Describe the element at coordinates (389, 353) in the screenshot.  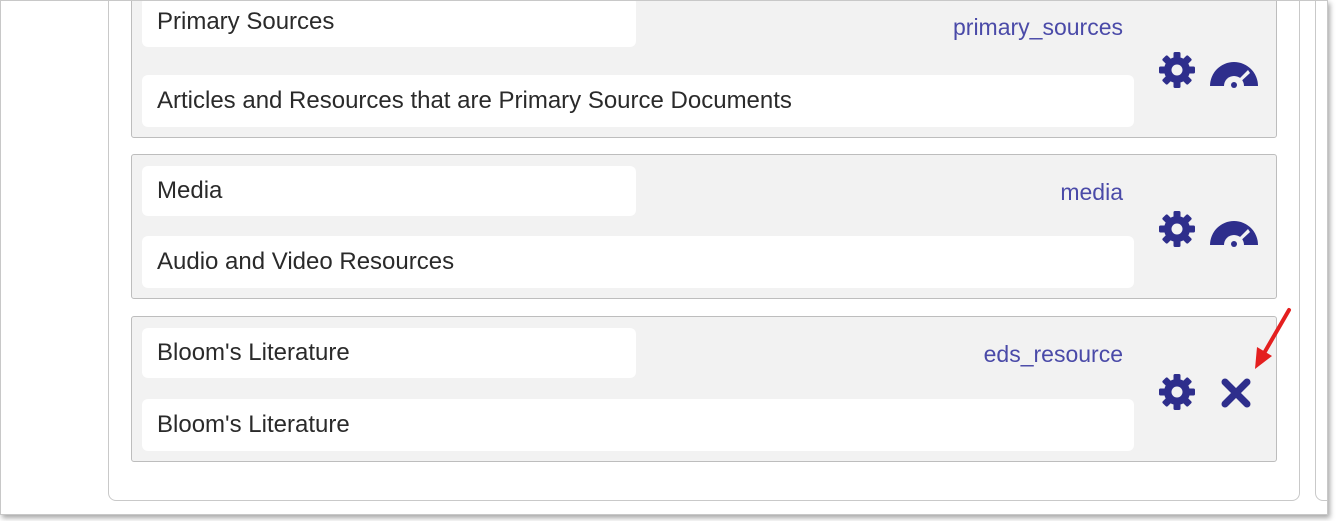
I see `resource-name-field: Bloom's Literature` at that location.